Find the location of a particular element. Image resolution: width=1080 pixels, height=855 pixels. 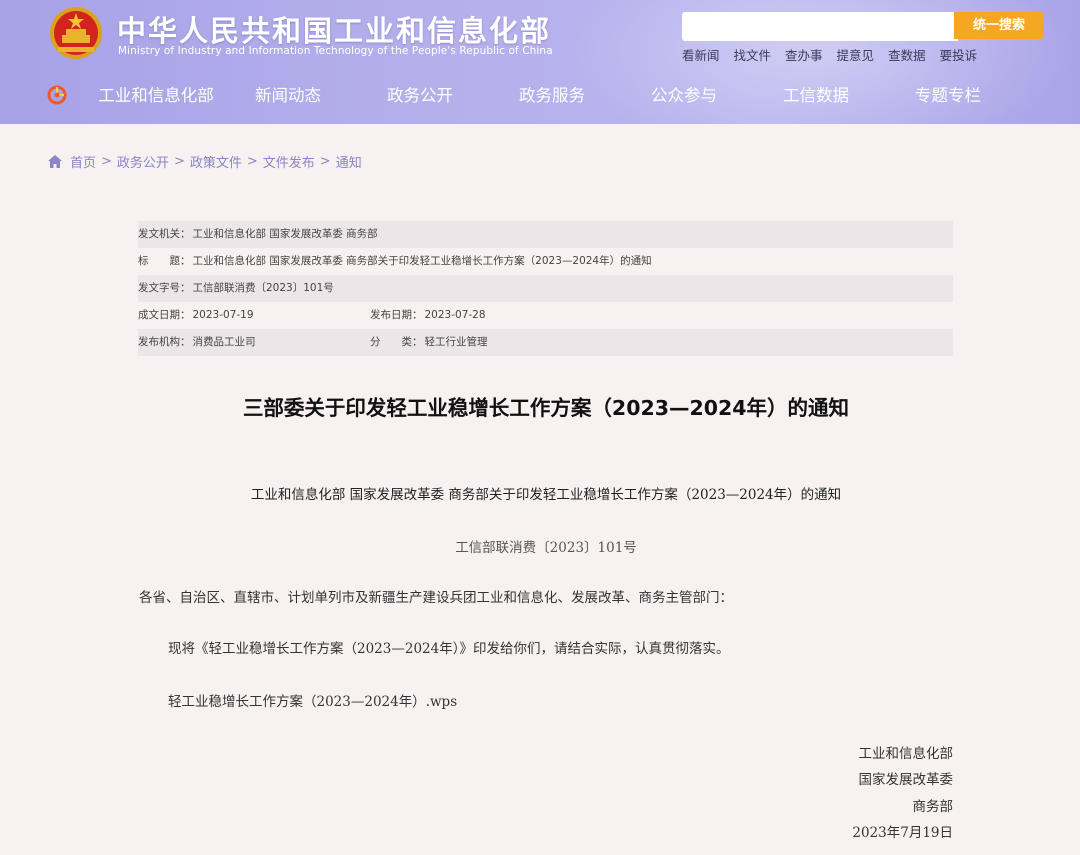

nav-item-services: 政务服务 is located at coordinates (552, 96).